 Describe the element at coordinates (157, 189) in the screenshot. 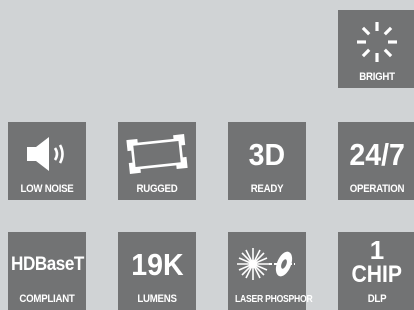

I see `tile-label: RUGGED` at that location.